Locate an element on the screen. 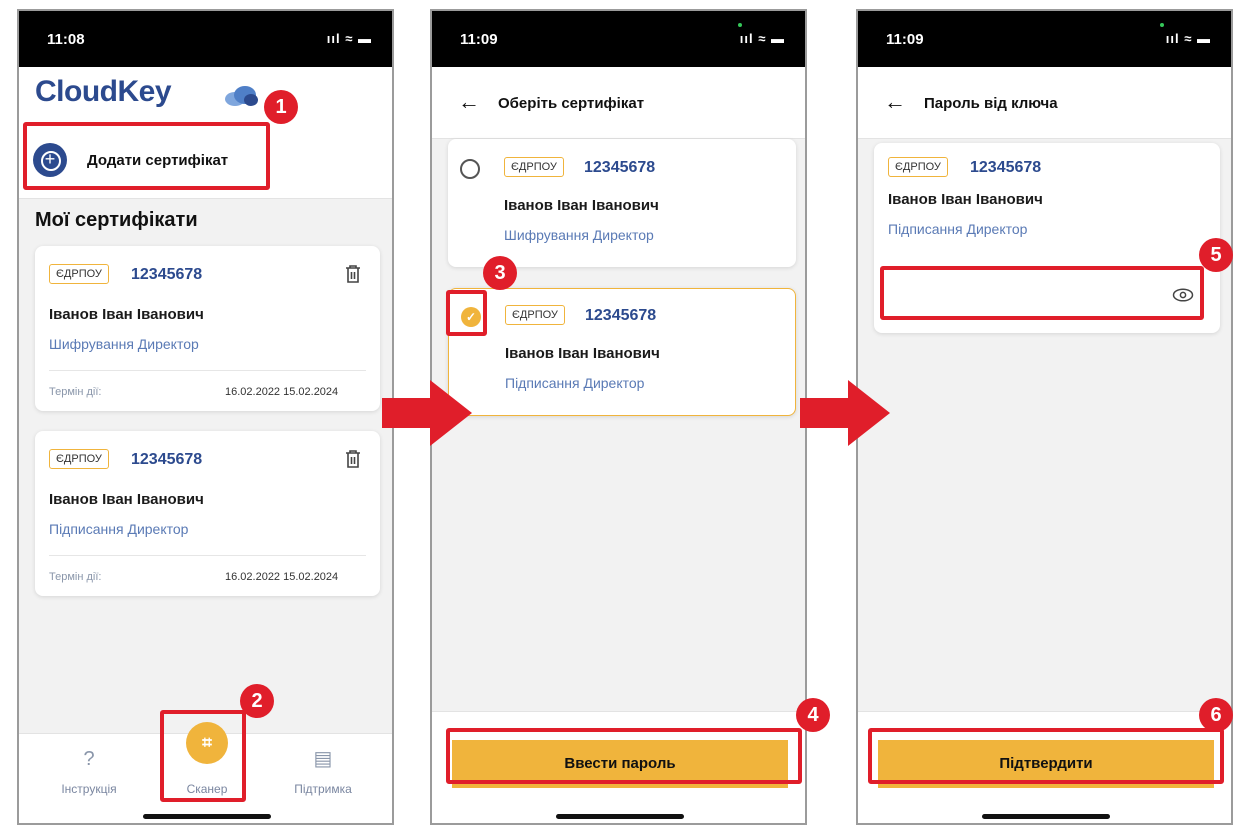 This screenshot has width=1241, height=831. step-number: 2 is located at coordinates (257, 701).